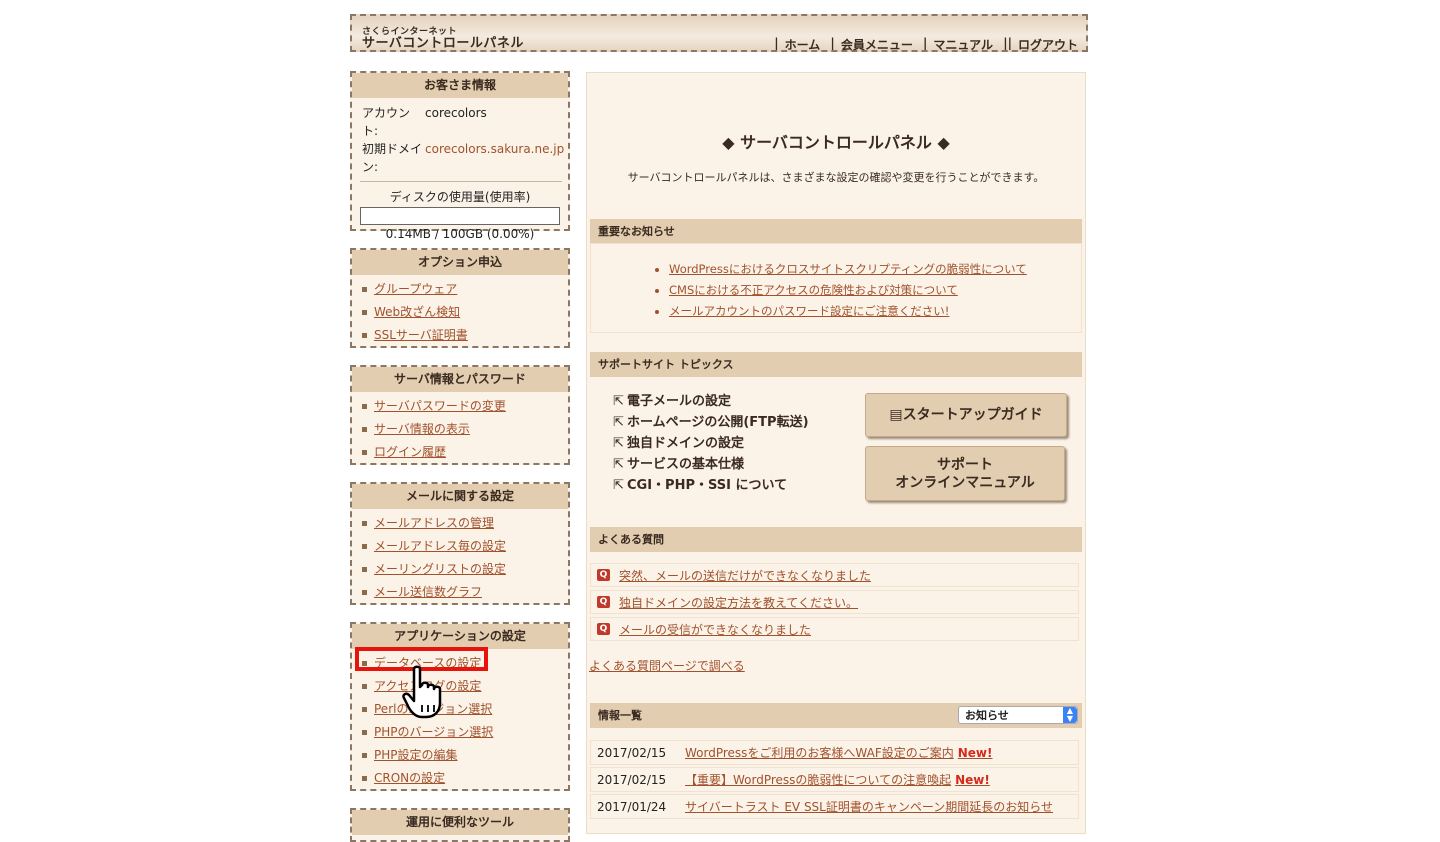  Describe the element at coordinates (803, 44) in the screenshot. I see `nav-home-link: ホーム` at that location.